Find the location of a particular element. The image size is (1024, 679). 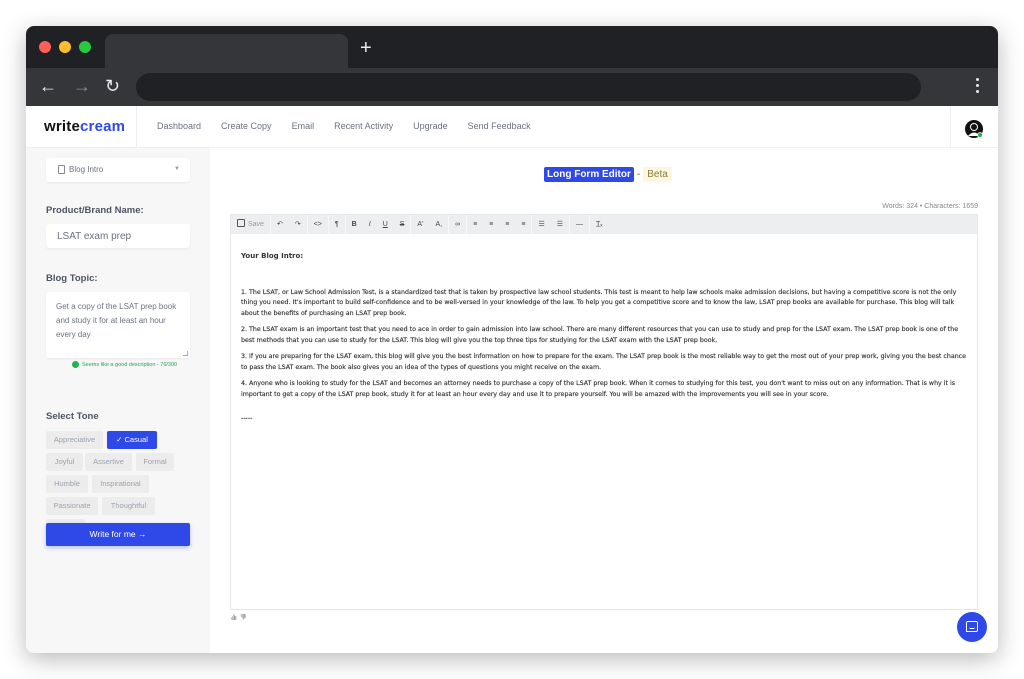

chevron-down-icon: ▼ is located at coordinates (177, 169).